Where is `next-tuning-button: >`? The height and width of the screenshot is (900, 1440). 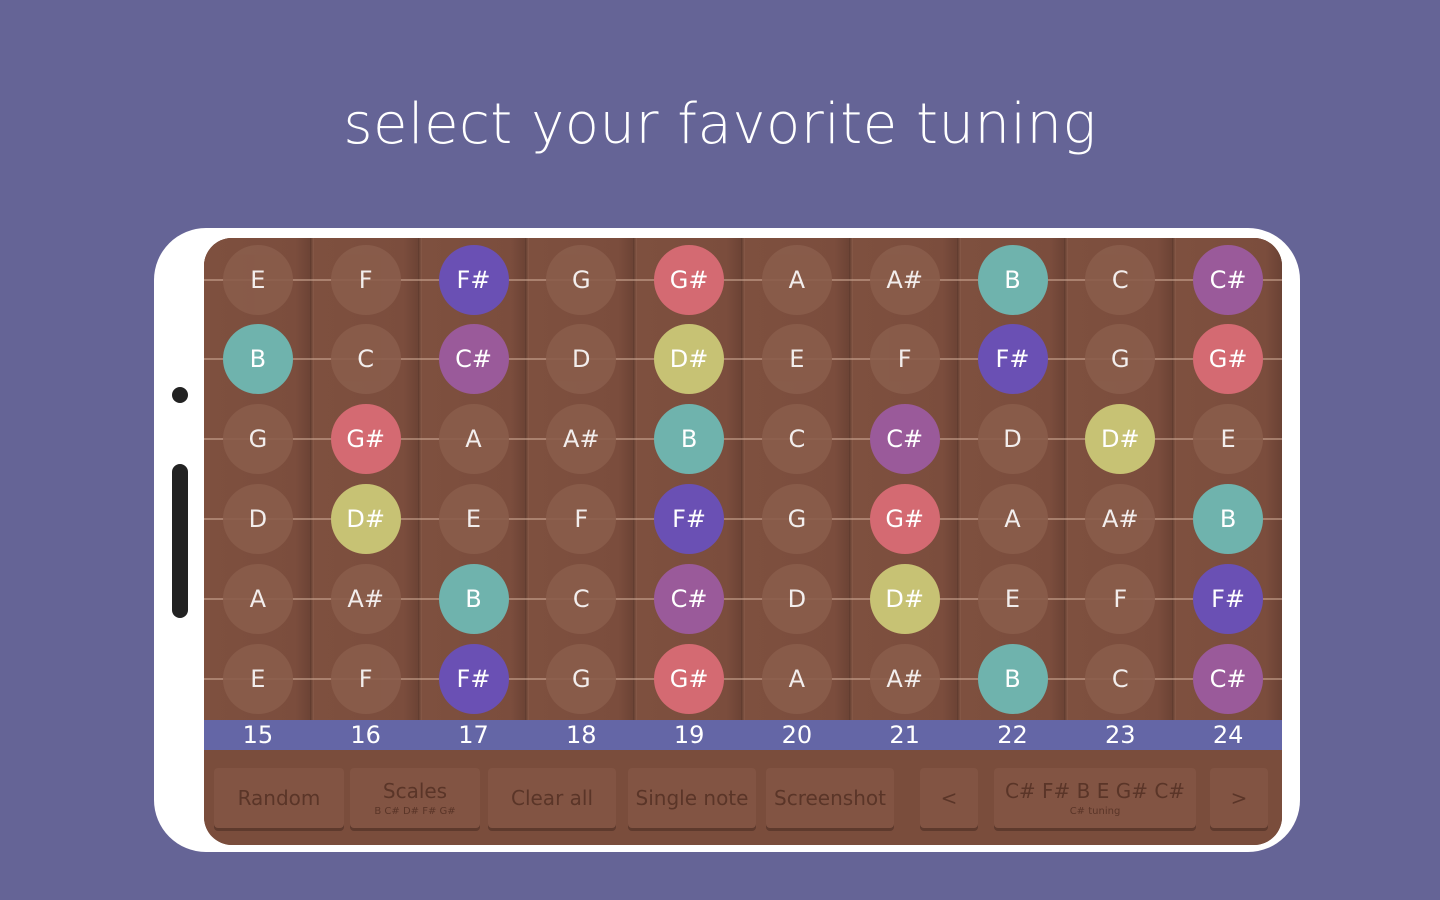
next-tuning-button: > is located at coordinates (1239, 798).